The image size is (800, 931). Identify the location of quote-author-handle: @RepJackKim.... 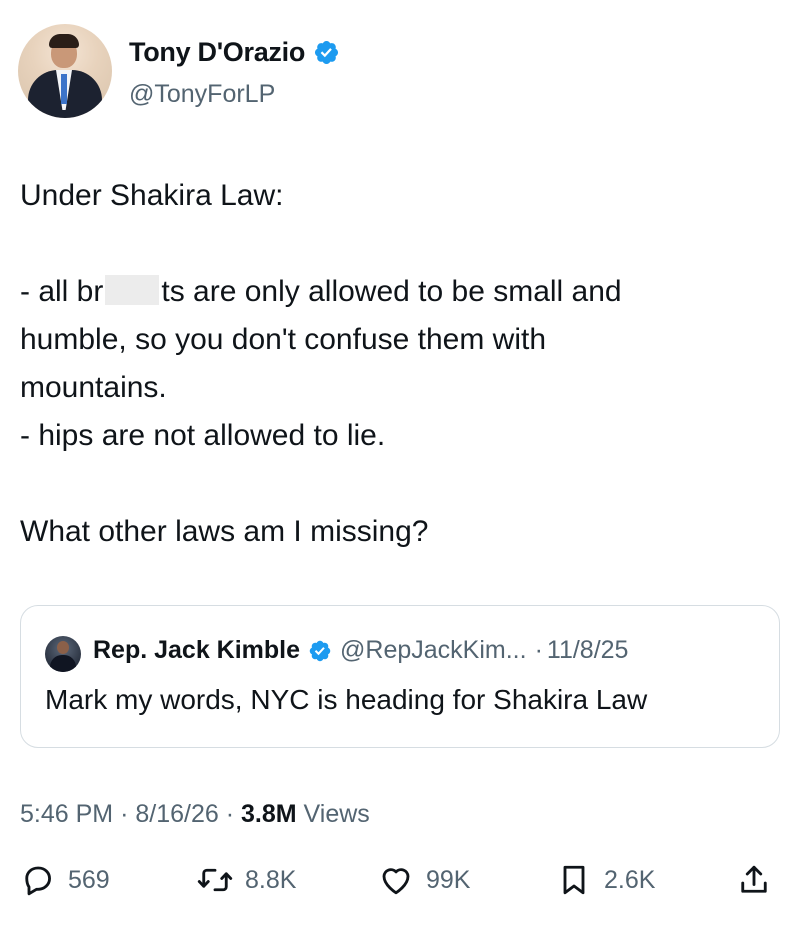
(433, 650).